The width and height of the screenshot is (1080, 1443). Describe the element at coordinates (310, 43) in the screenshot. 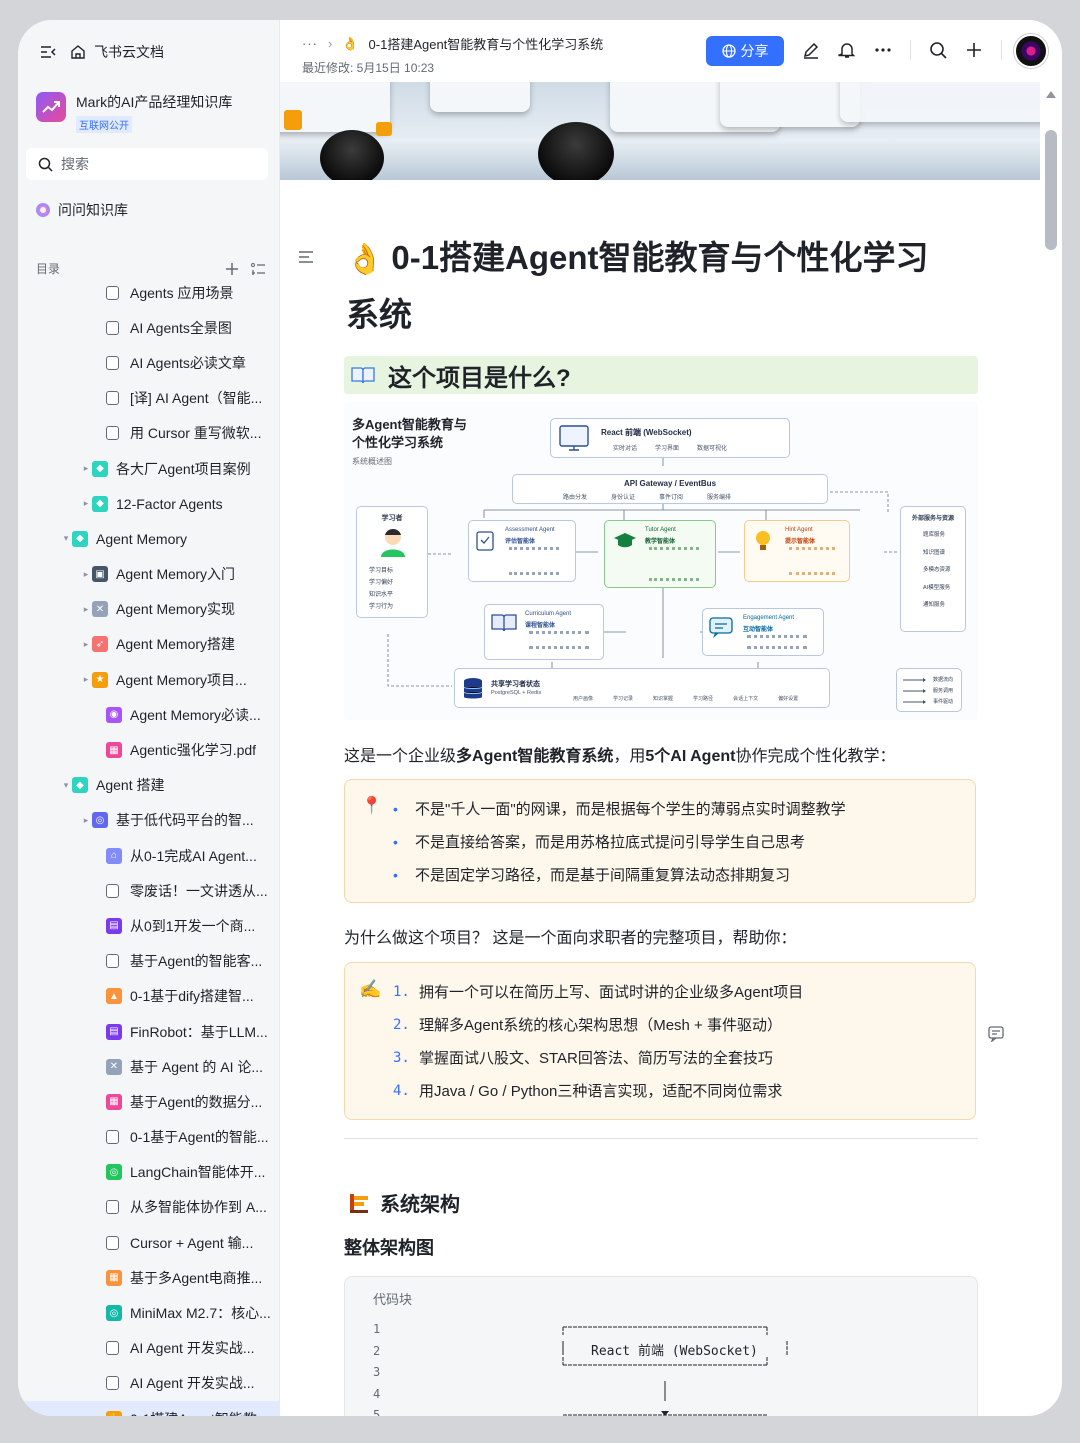

I see `more-path-icon: ···` at that location.